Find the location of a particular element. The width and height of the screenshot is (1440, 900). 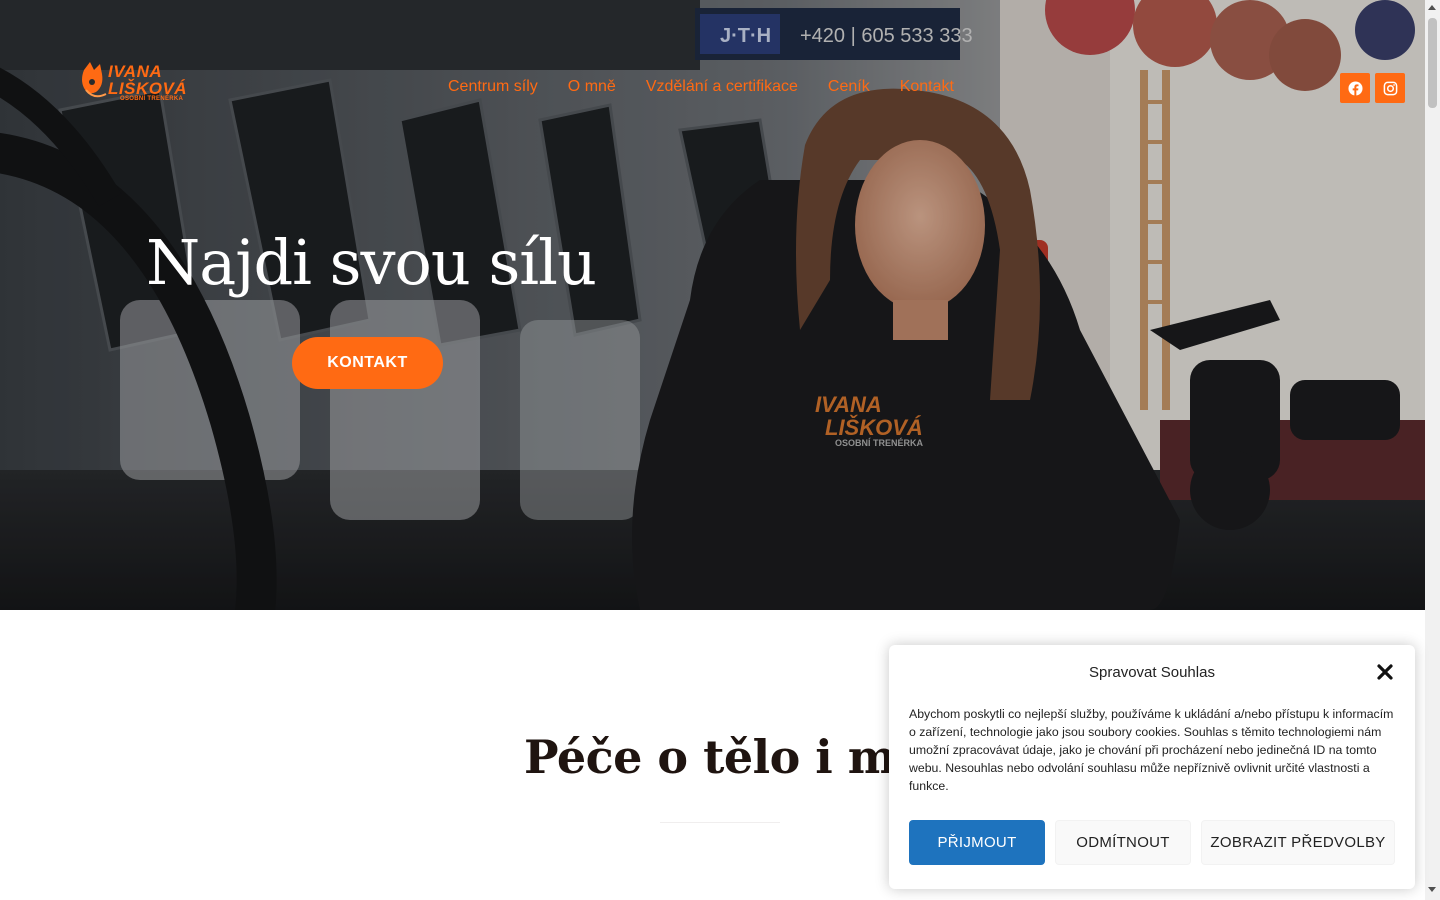

facebook-button is located at coordinates (1355, 88).